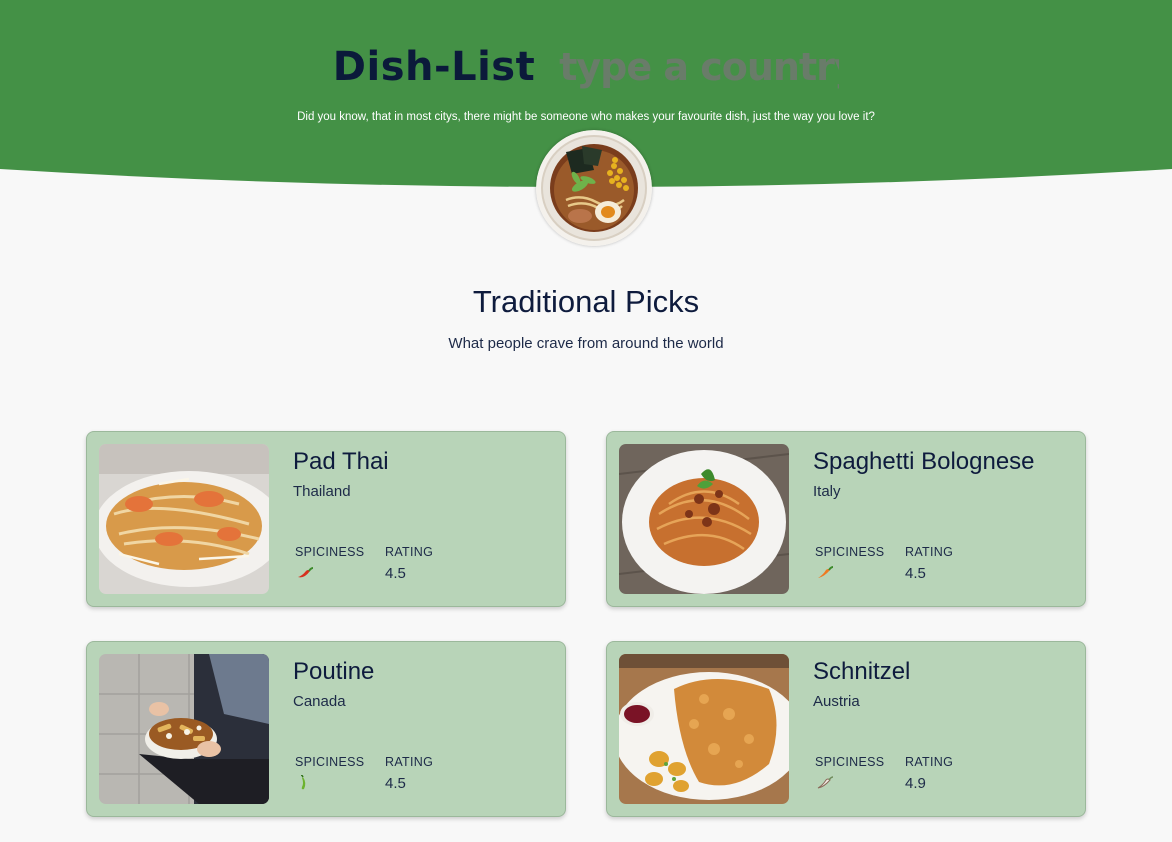  I want to click on dish-card-schnitzel: Schnitzel Austria SPICINESS RATING 4.9, so click(846, 729).